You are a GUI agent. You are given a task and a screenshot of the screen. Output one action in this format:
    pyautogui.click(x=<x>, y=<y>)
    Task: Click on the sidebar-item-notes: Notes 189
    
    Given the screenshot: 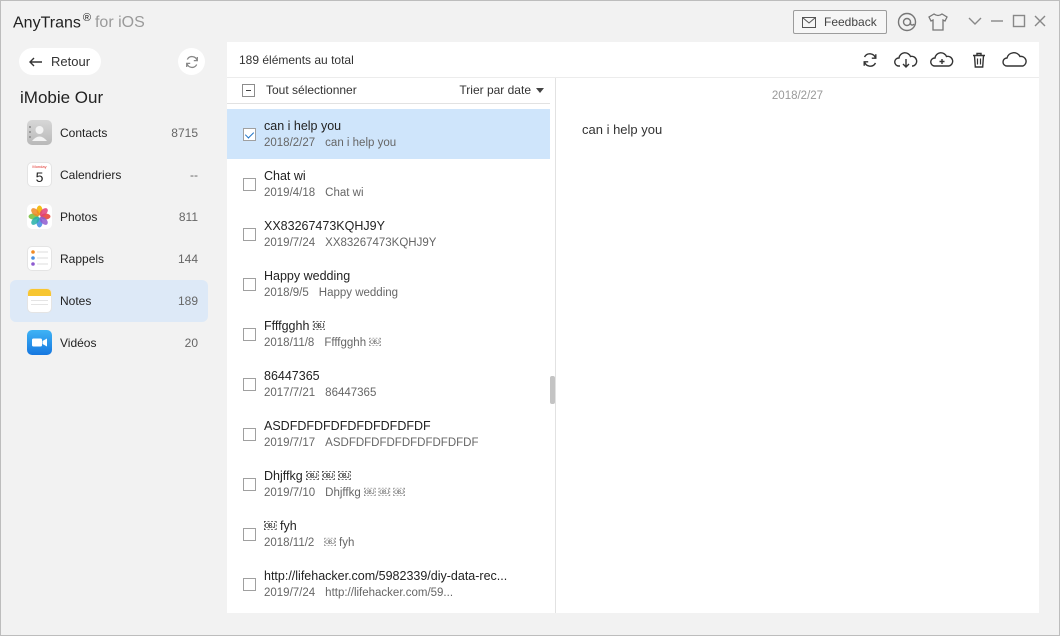 What is the action you would take?
    pyautogui.click(x=109, y=301)
    